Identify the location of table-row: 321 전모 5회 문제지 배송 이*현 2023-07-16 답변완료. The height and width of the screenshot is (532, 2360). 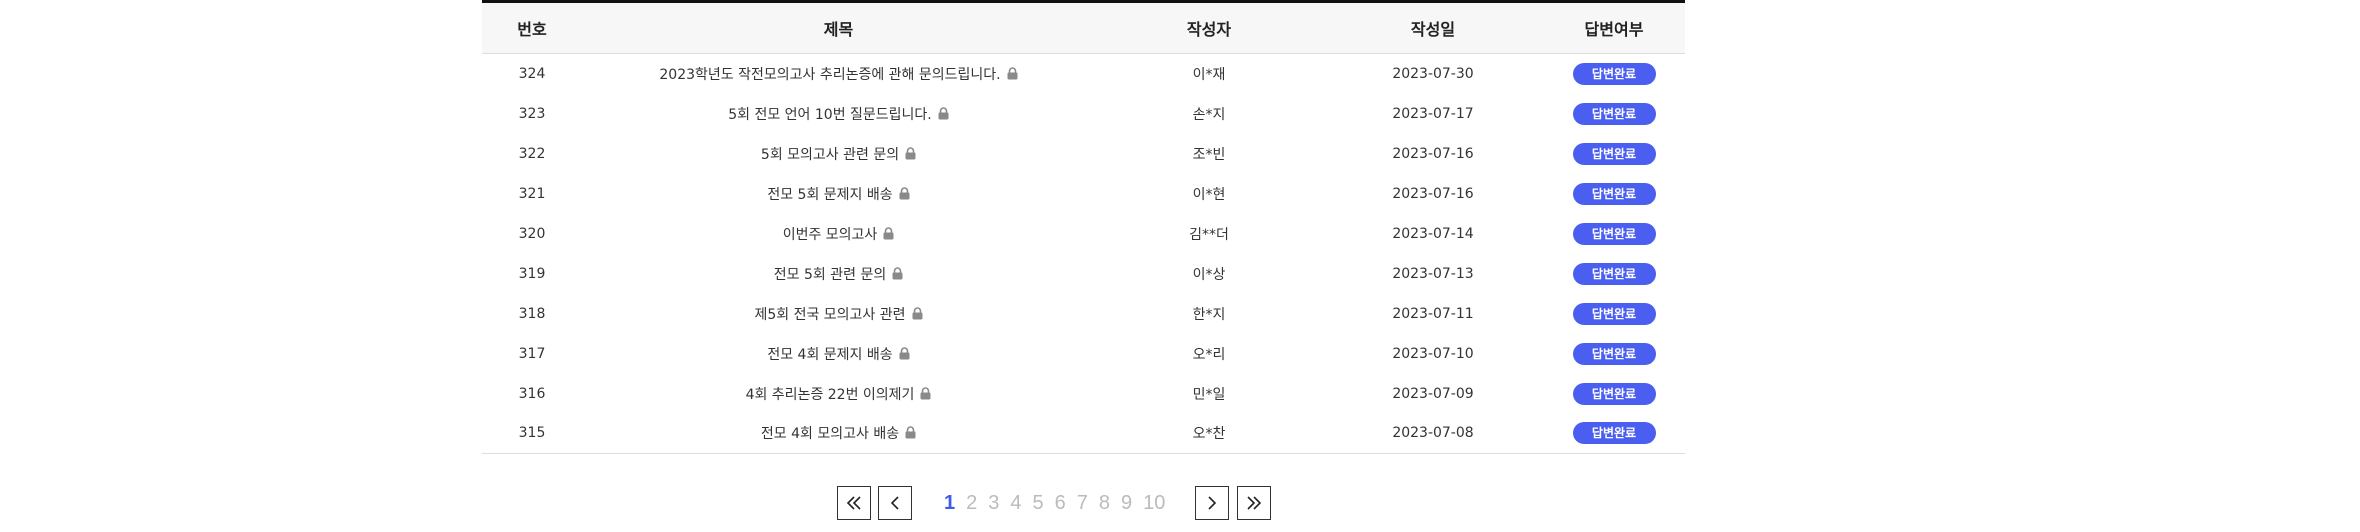
(1083, 194).